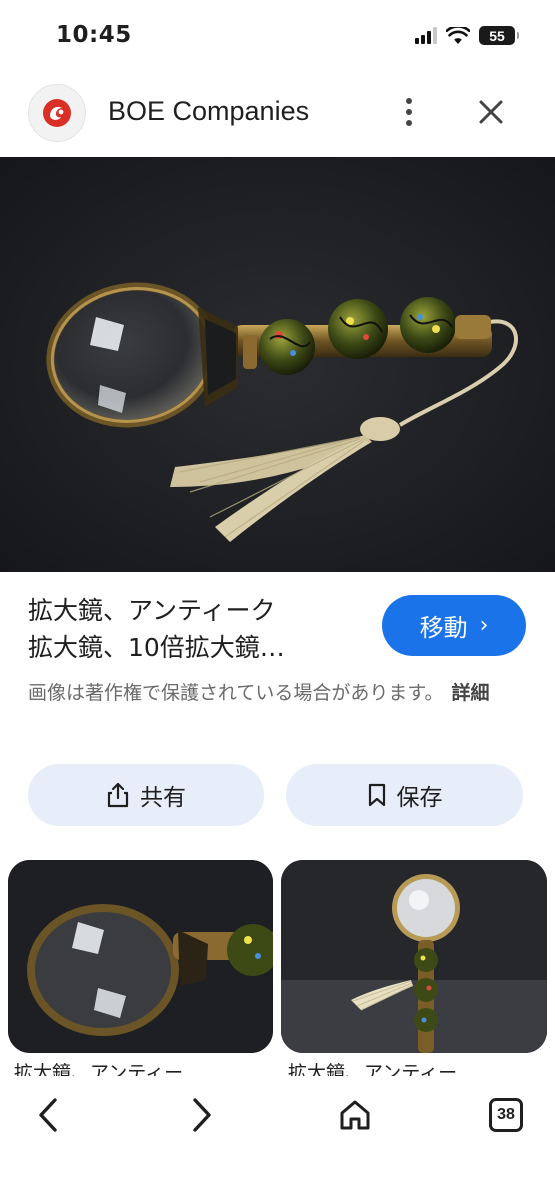 This screenshot has width=555, height=1200. What do you see at coordinates (471, 693) in the screenshot?
I see `details-link: 詳細` at bounding box center [471, 693].